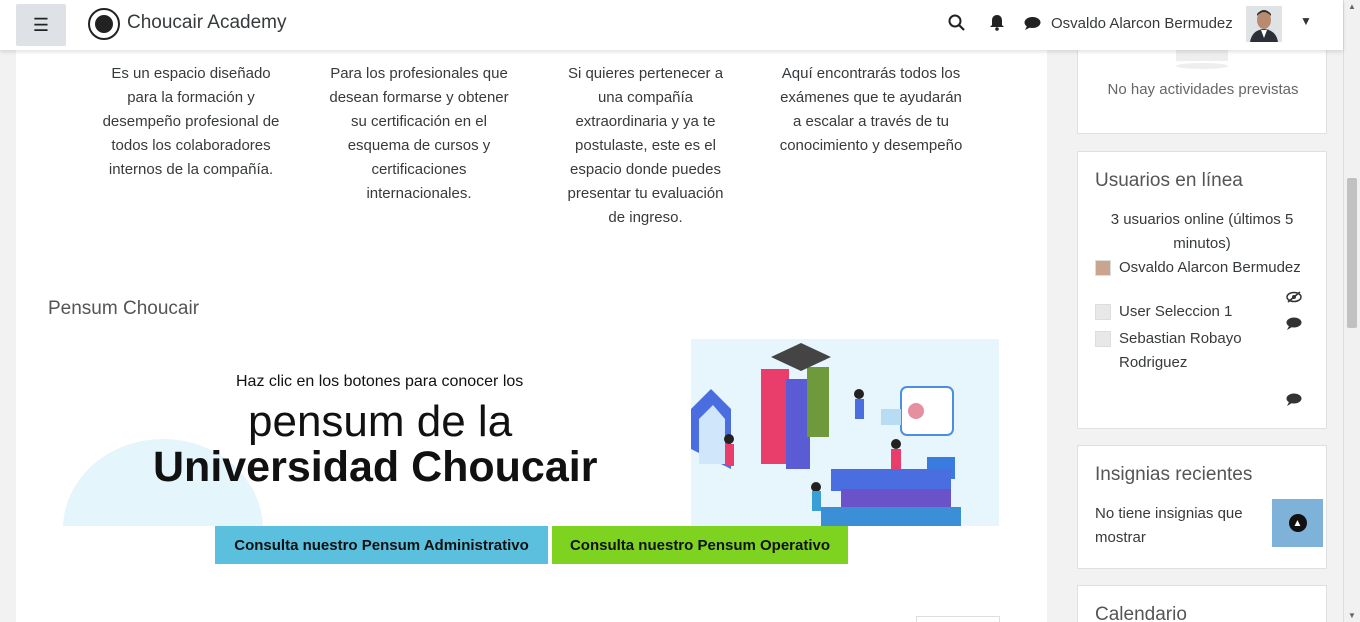 The width and height of the screenshot is (1360, 622). I want to click on user-avatar, so click(1264, 24).